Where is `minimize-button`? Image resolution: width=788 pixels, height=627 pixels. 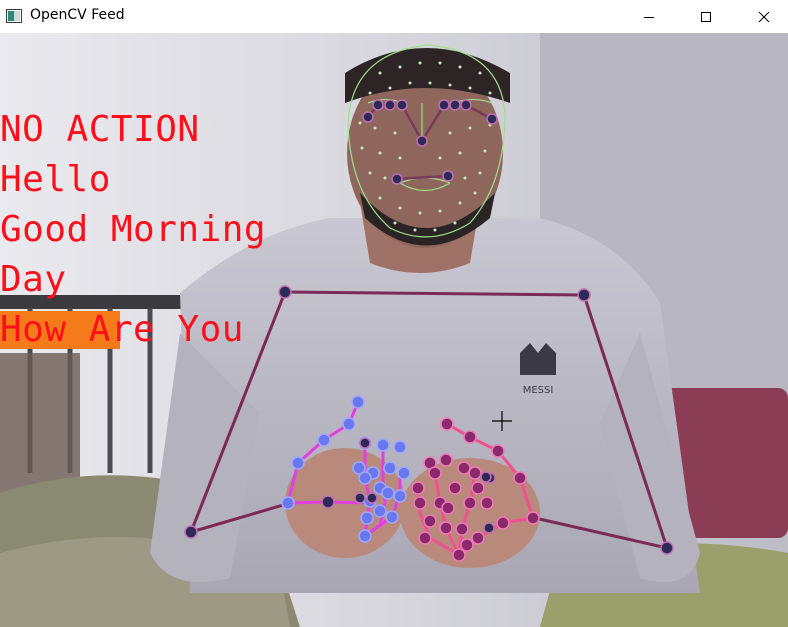
minimize-button is located at coordinates (649, 16).